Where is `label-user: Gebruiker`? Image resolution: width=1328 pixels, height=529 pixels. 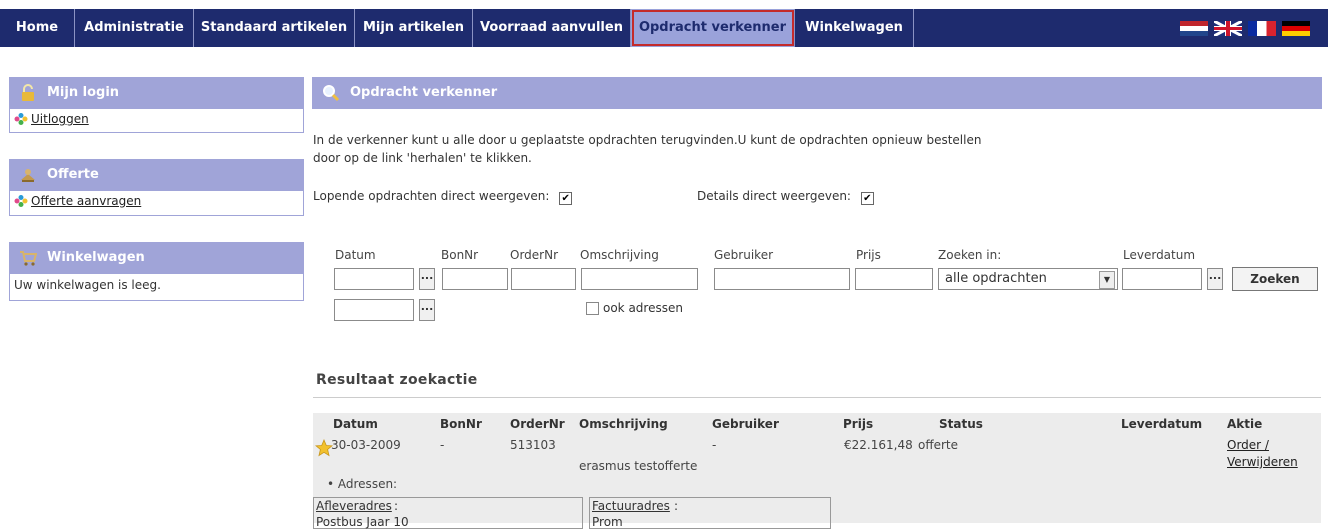
label-user: Gebruiker is located at coordinates (744, 255).